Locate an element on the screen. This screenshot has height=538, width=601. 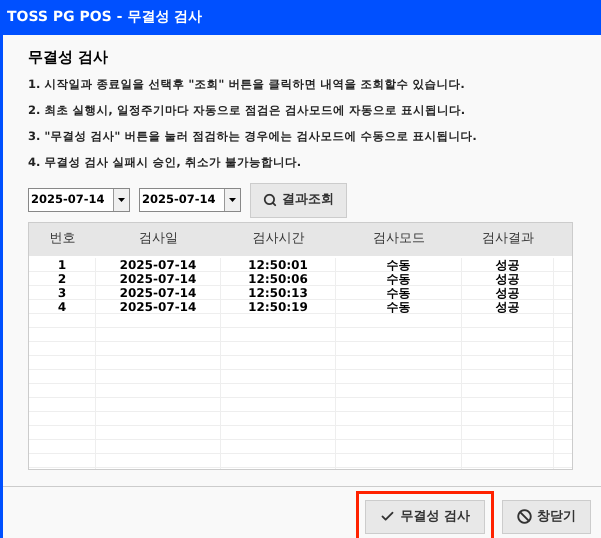
section-heading: 무결성 검사 is located at coordinates (69, 57).